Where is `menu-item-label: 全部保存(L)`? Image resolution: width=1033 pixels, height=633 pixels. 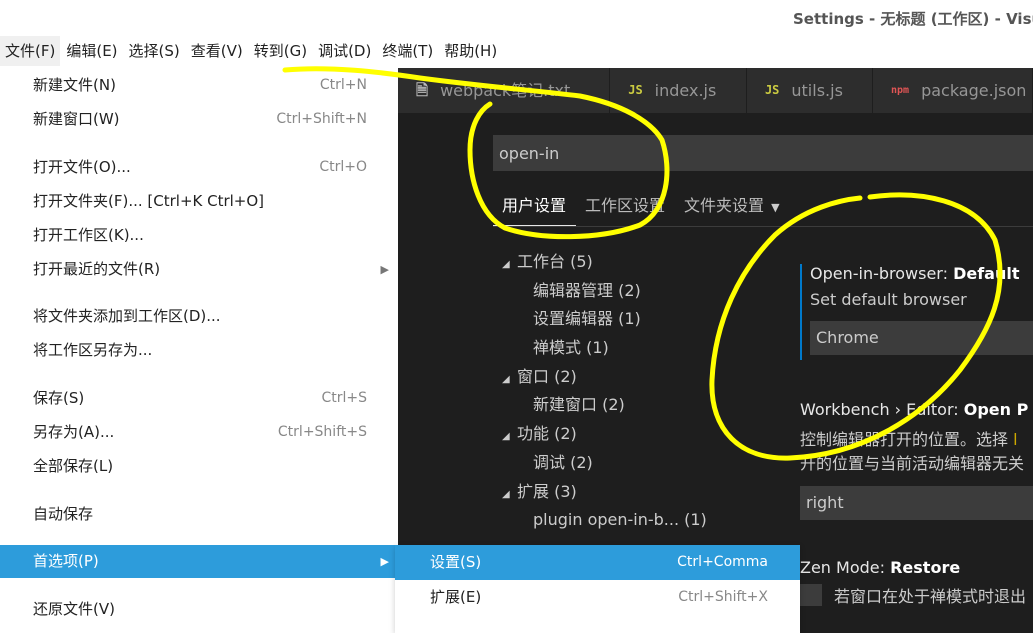
menu-item-label: 全部保存(L) is located at coordinates (73, 466).